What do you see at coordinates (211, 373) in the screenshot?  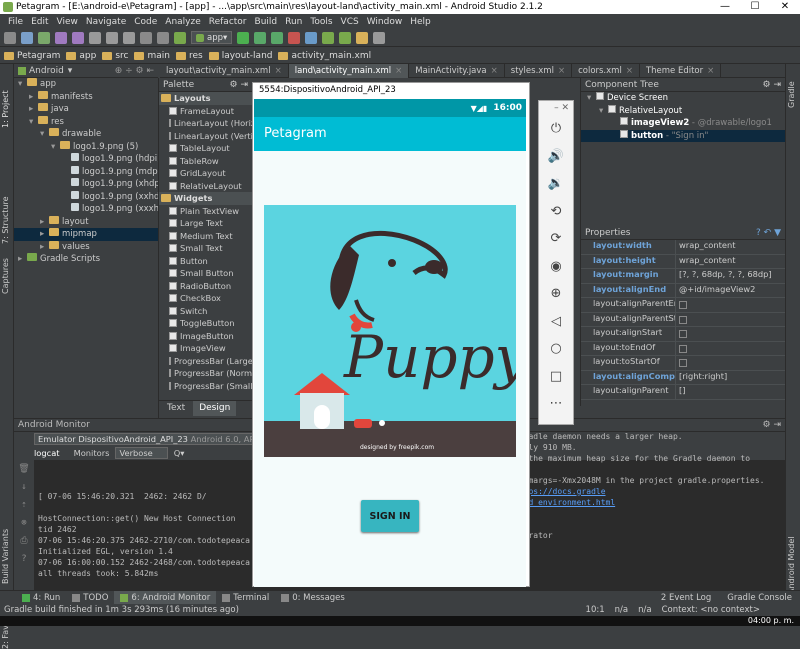 I see `palette-item: ProgressBar (Normal)` at bounding box center [211, 373].